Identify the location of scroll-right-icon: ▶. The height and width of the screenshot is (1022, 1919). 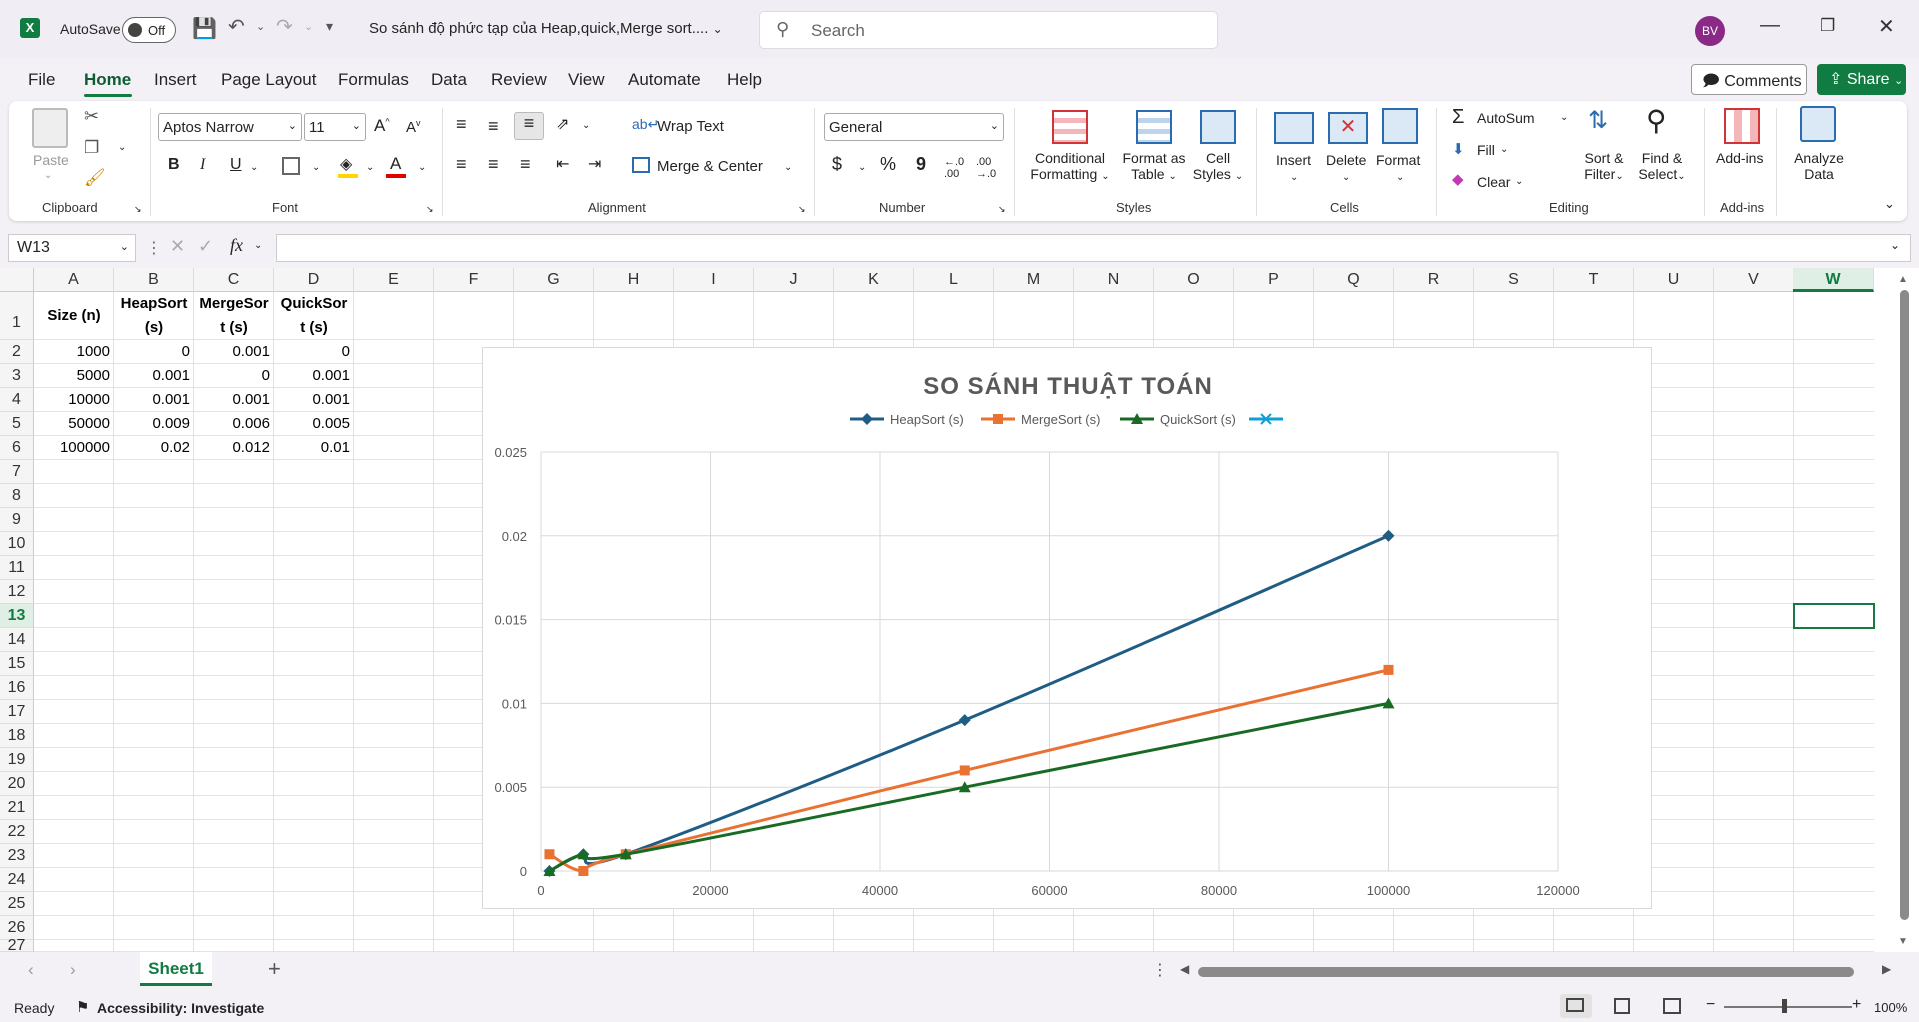
(1886, 969).